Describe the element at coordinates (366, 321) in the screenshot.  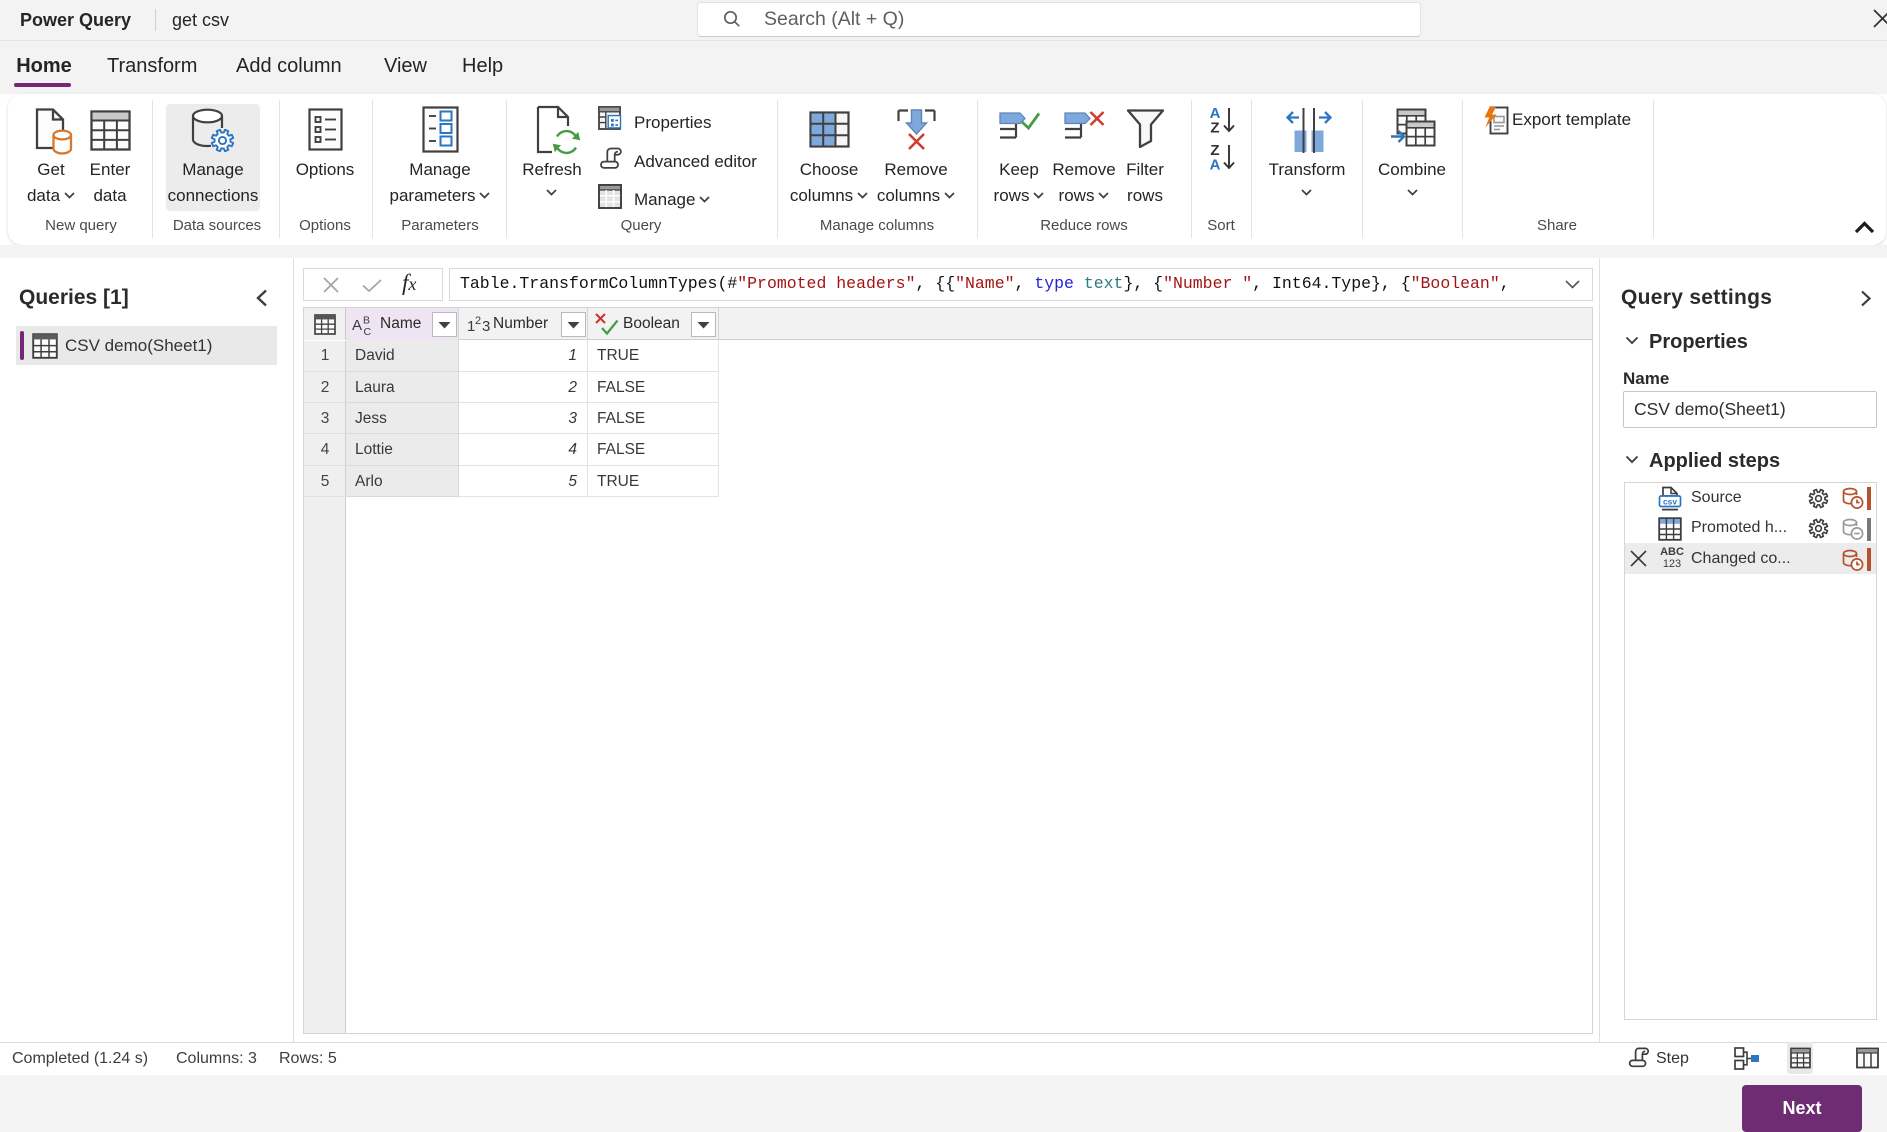
I see `svg-text: B` at that location.